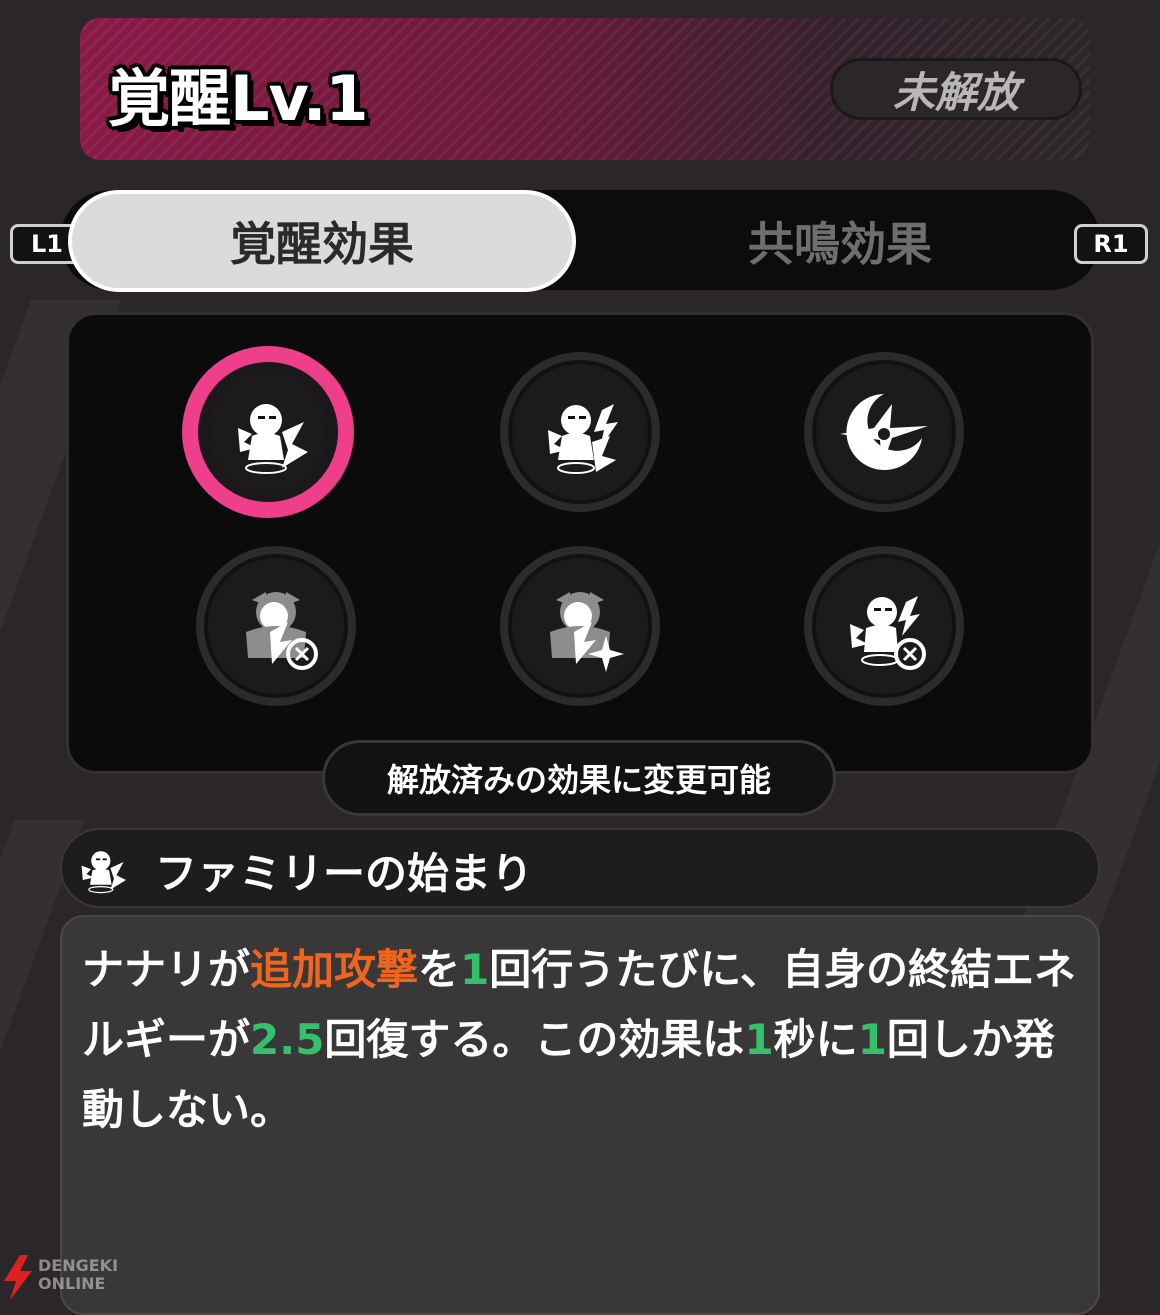  Describe the element at coordinates (583, 439) in the screenshot. I see `lightning-attack-icon` at that location.